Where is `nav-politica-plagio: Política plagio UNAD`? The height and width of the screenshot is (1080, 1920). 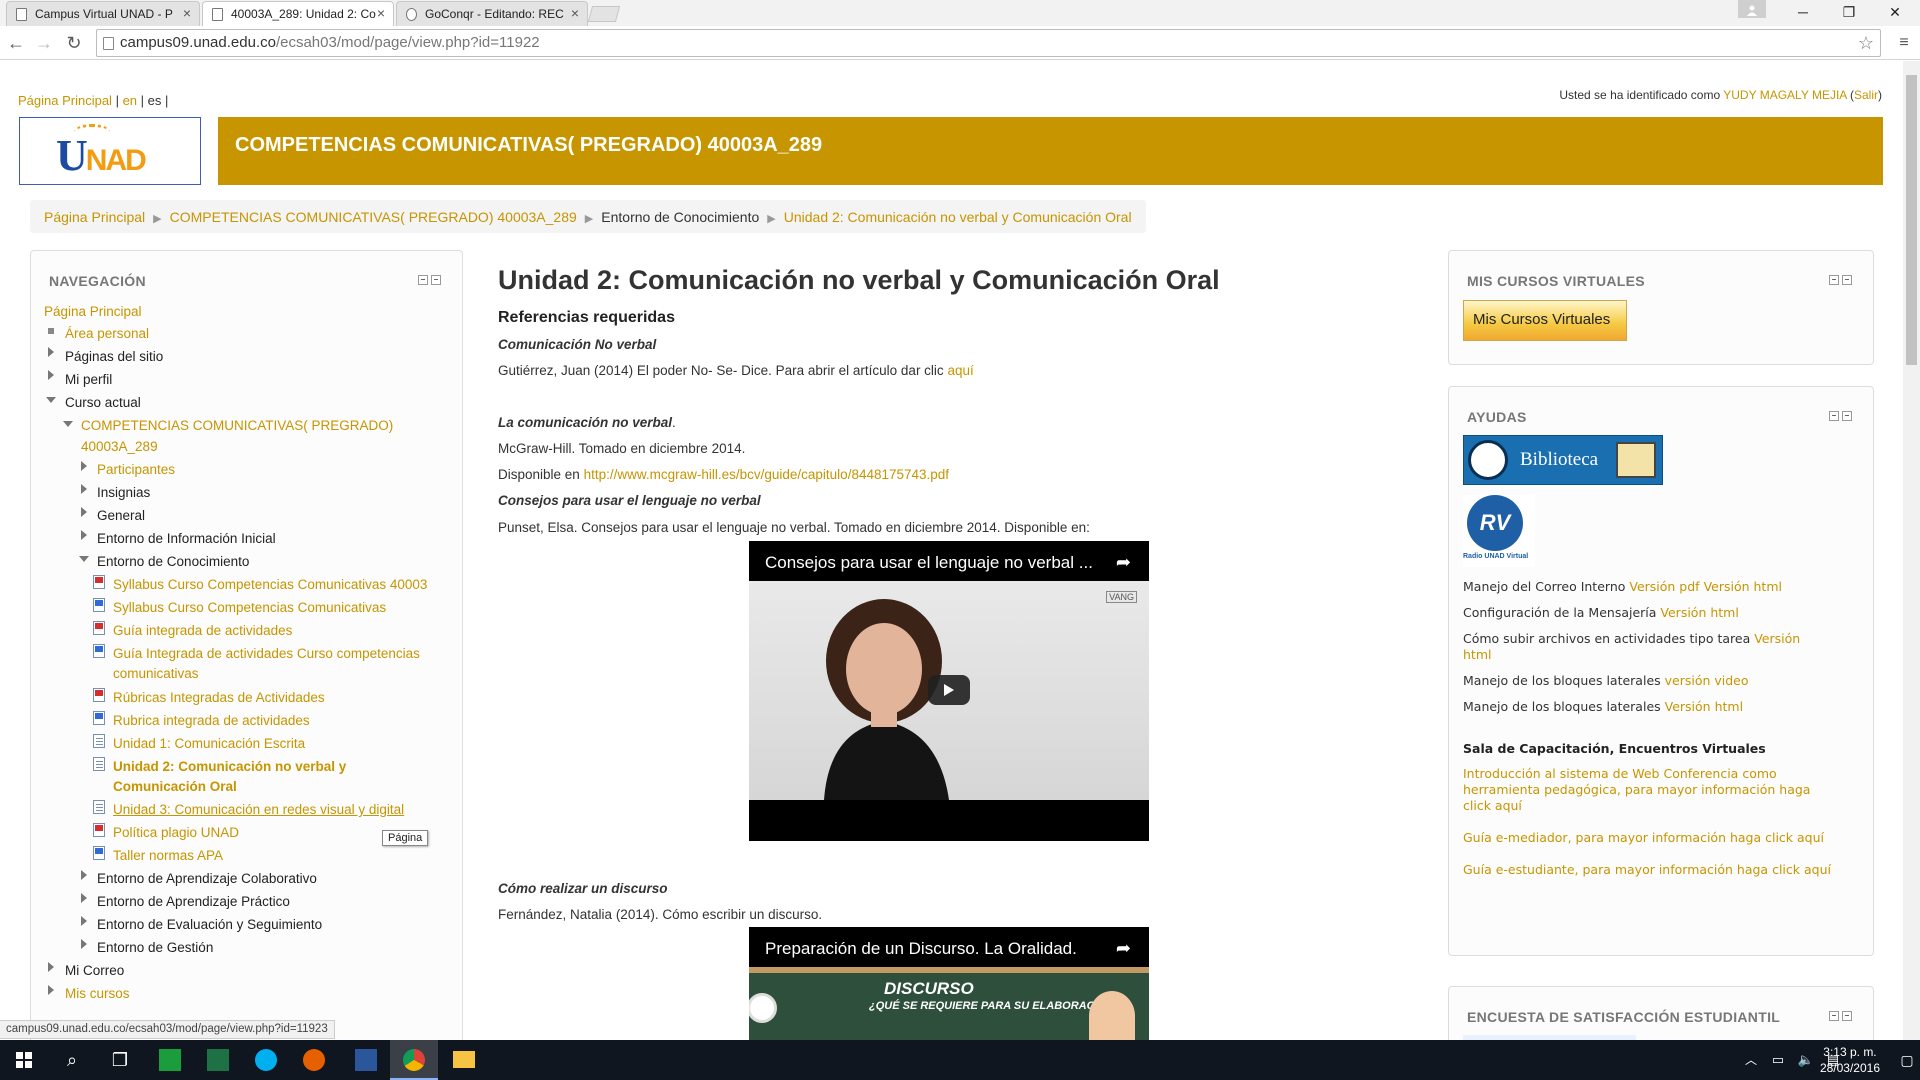 nav-politica-plagio: Política plagio UNAD is located at coordinates (176, 832).